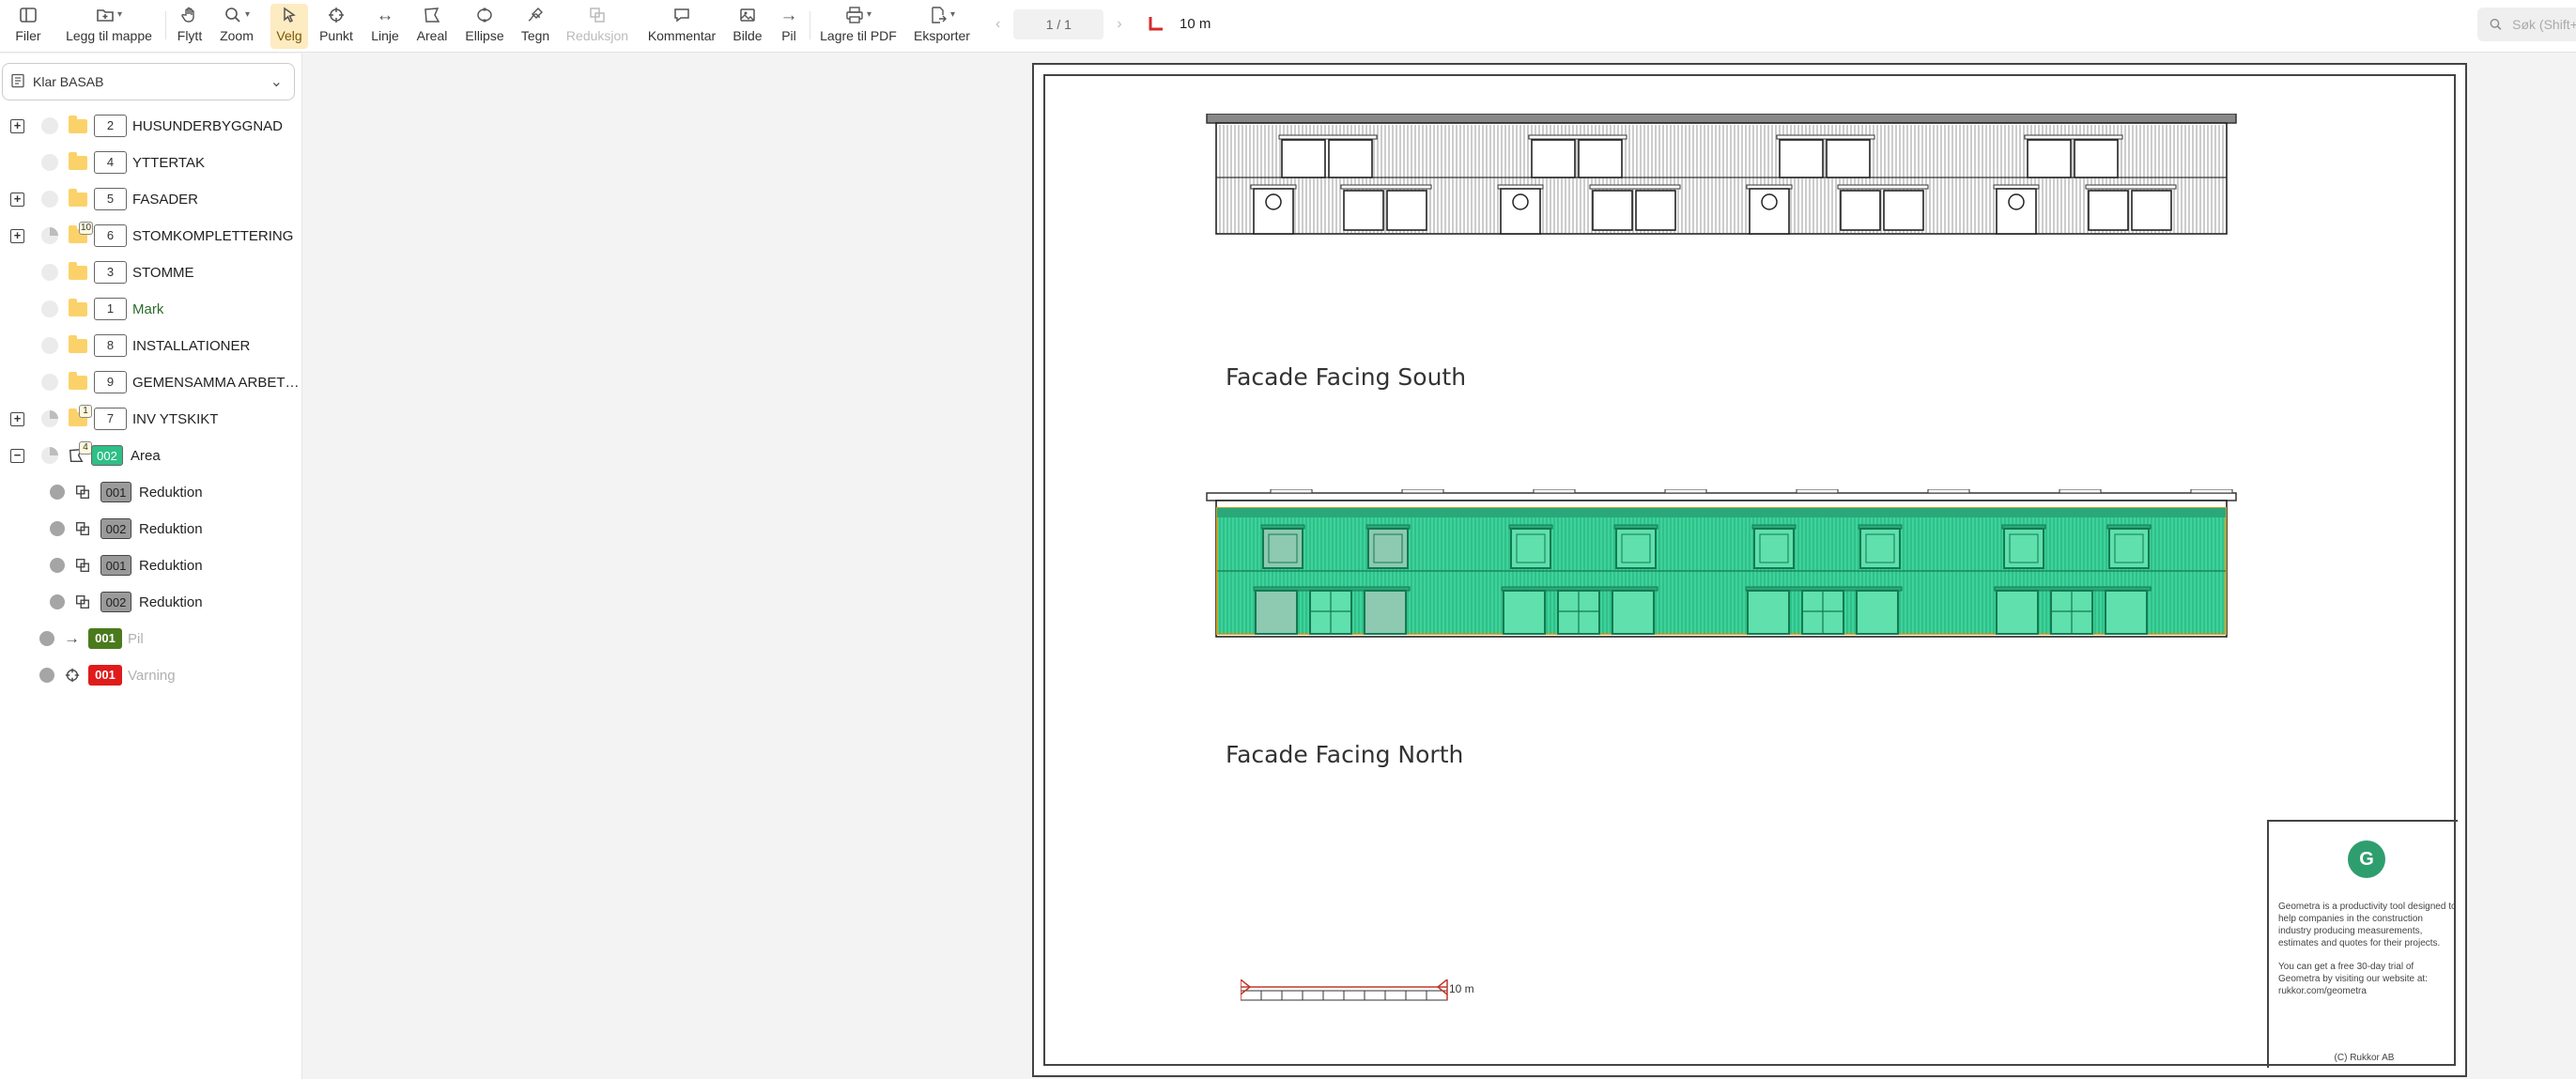  Describe the element at coordinates (151, 382) in the screenshot. I see `tree-folder-gemensamma-arbeten: 9 GEMENSAMMA ARBETEN` at that location.